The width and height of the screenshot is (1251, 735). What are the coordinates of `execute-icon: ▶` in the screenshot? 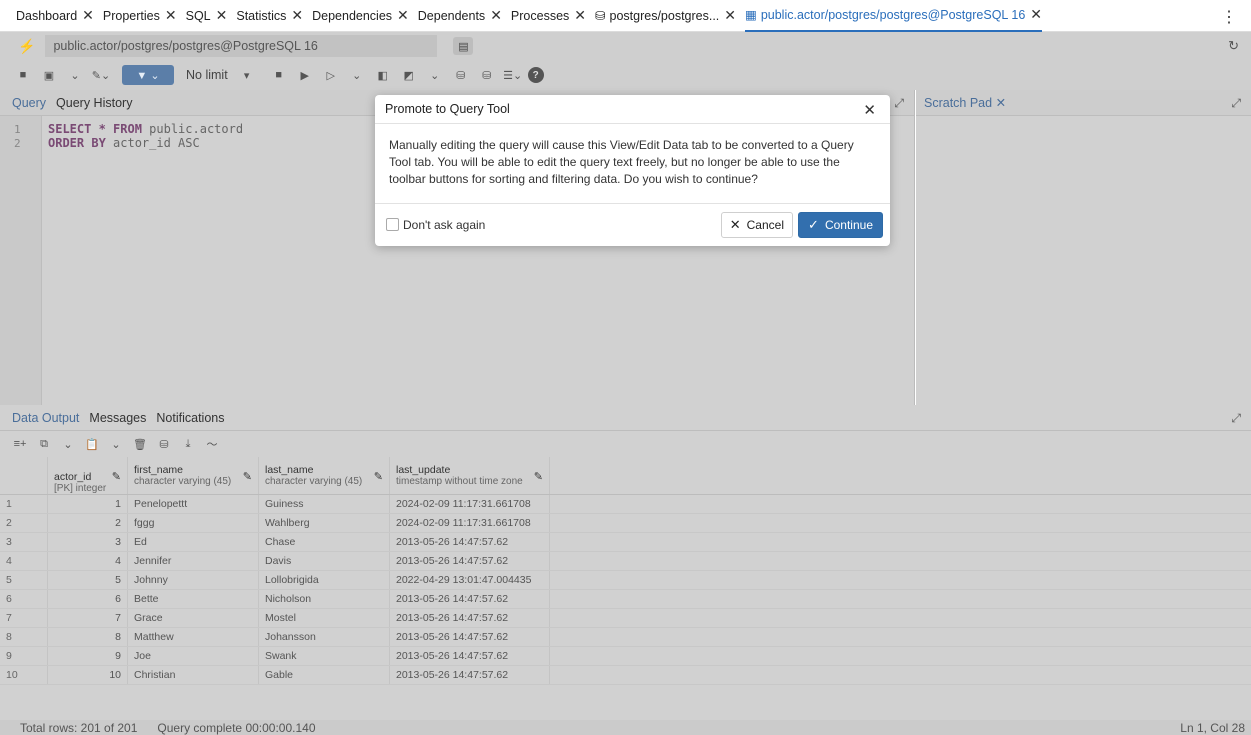 It's located at (305, 75).